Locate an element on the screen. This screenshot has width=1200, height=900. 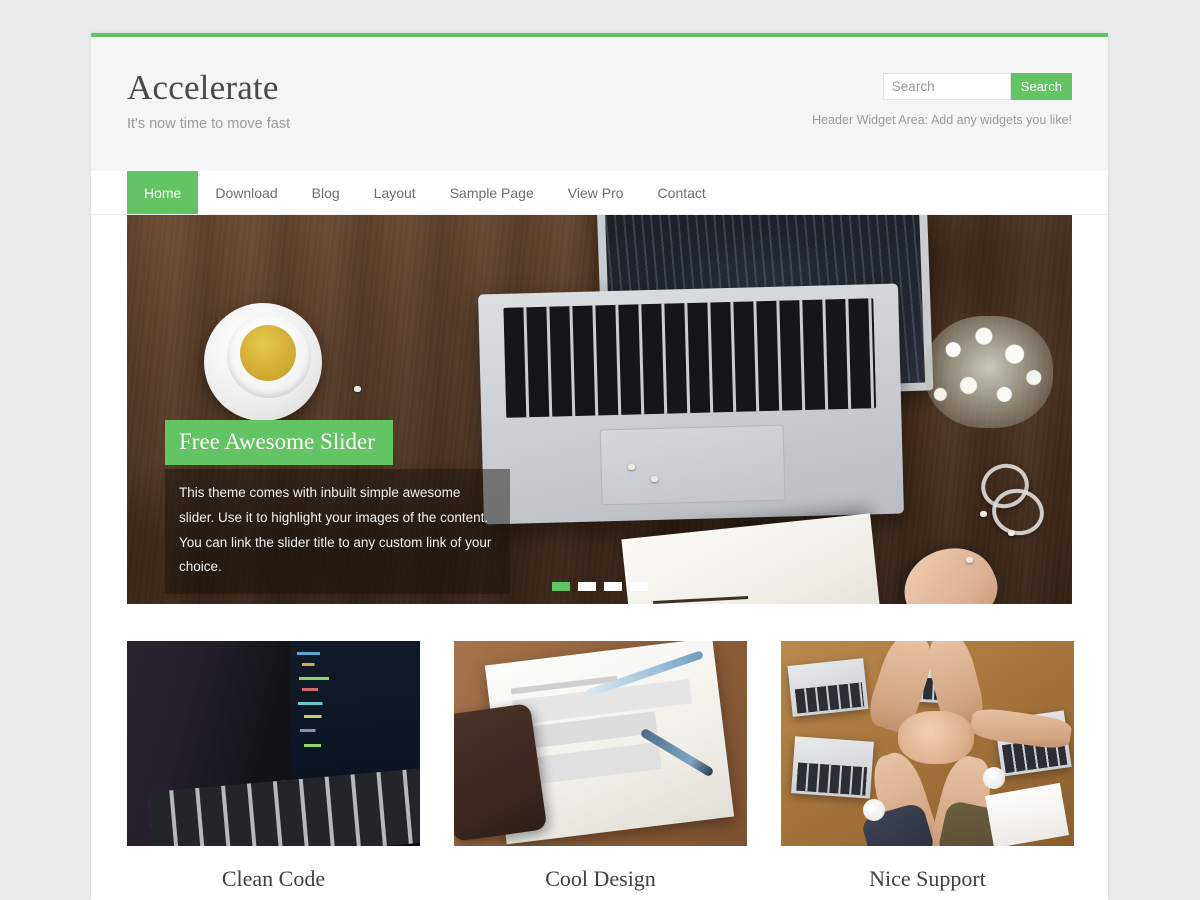
nav-item-download: Download is located at coordinates (246, 192).